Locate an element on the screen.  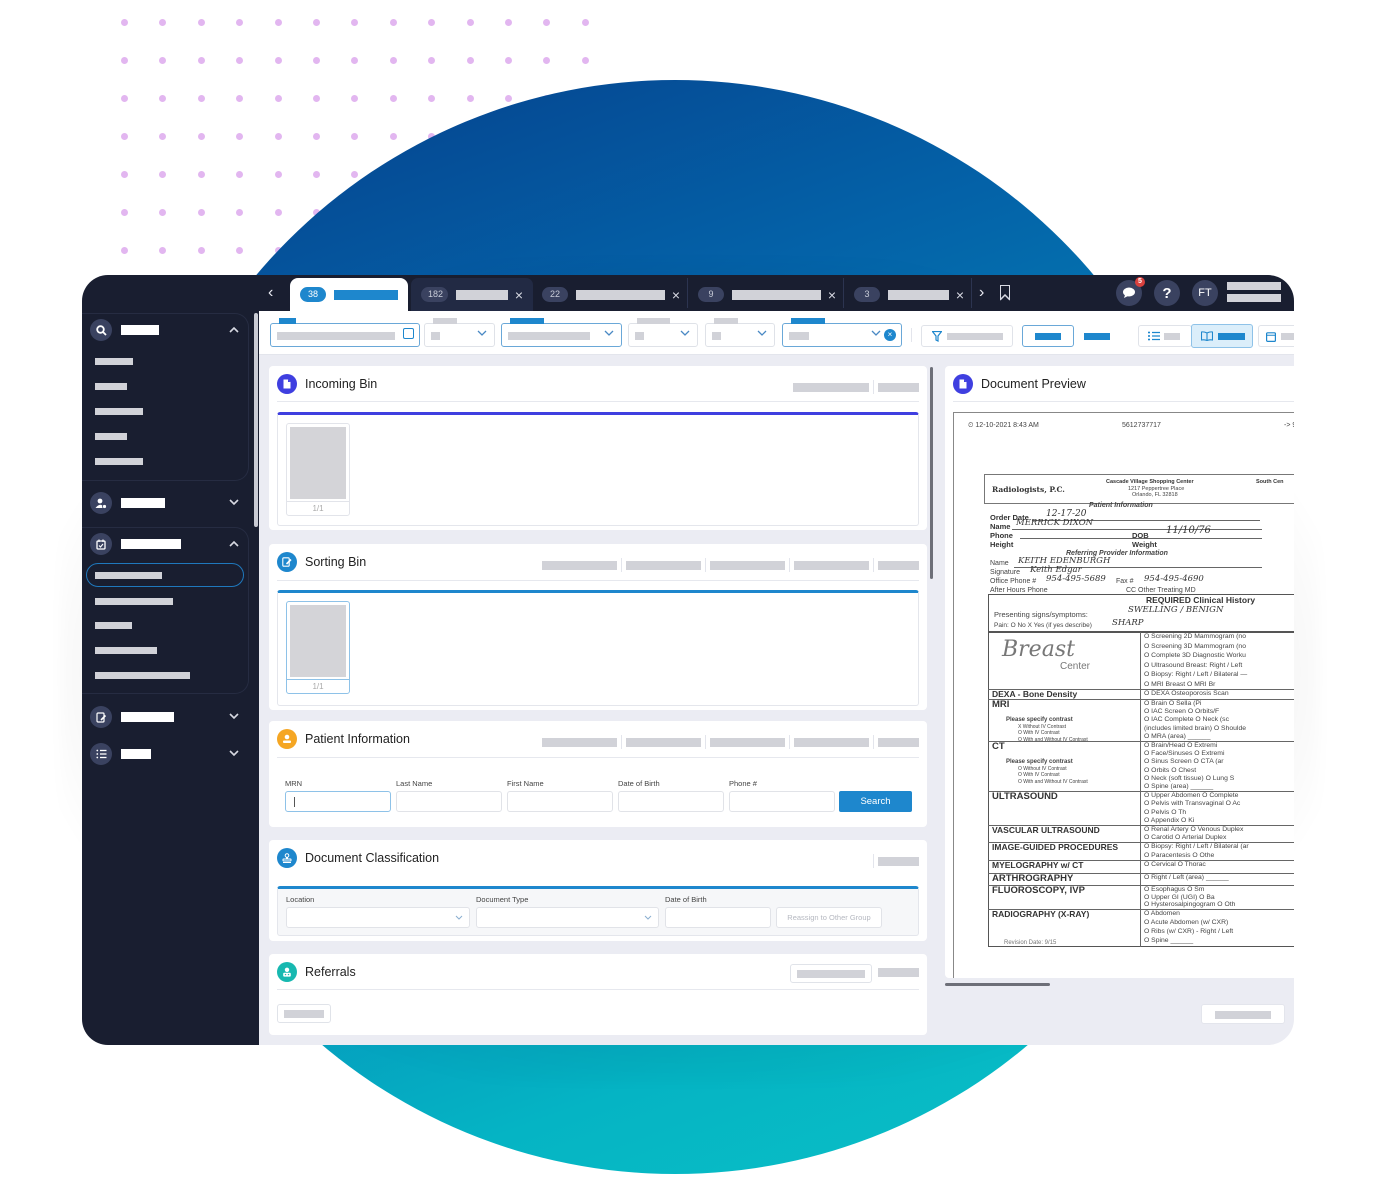
form-label: Name is located at coordinates (1000, 526).